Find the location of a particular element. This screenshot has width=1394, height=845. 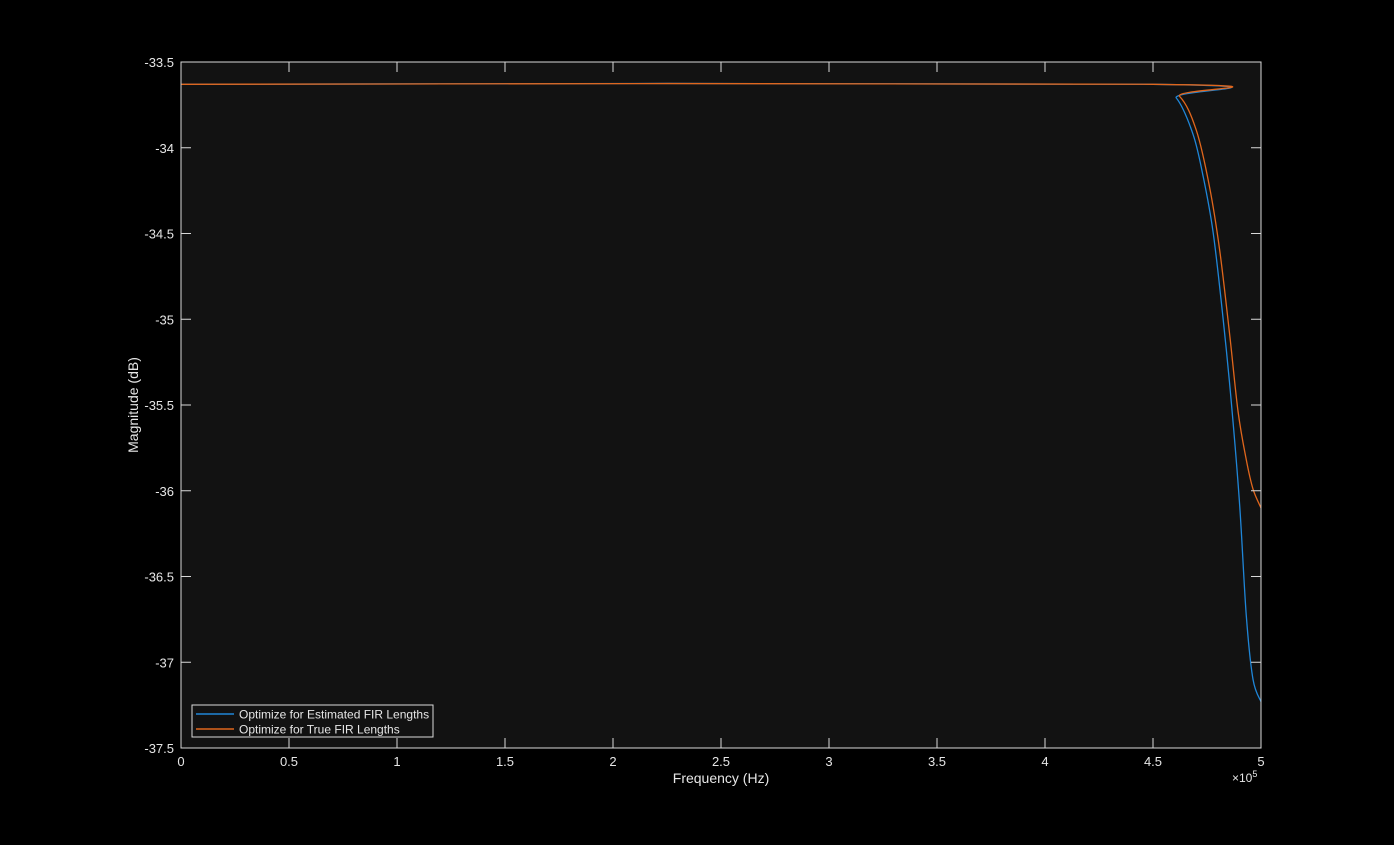

x-tick-label: 3.5 is located at coordinates (937, 761).